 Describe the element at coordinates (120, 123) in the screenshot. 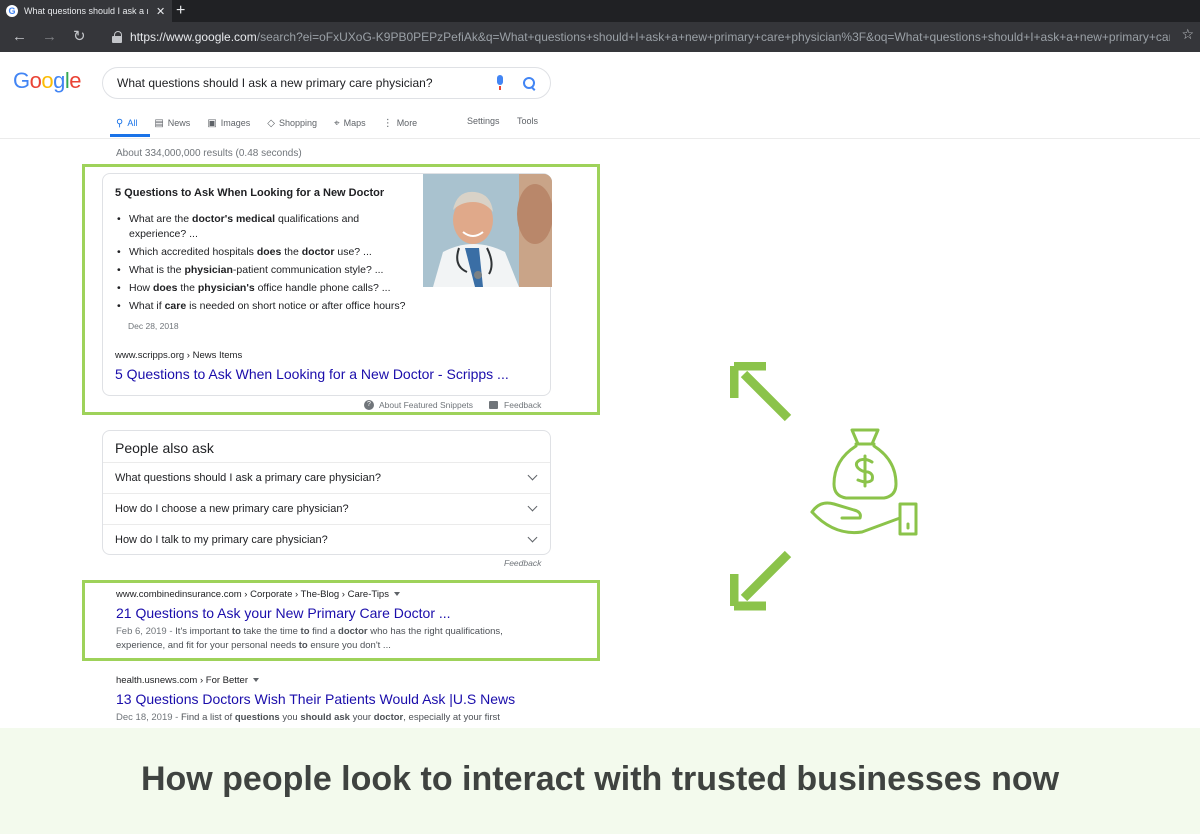

I see `search-icon: ⚲` at that location.